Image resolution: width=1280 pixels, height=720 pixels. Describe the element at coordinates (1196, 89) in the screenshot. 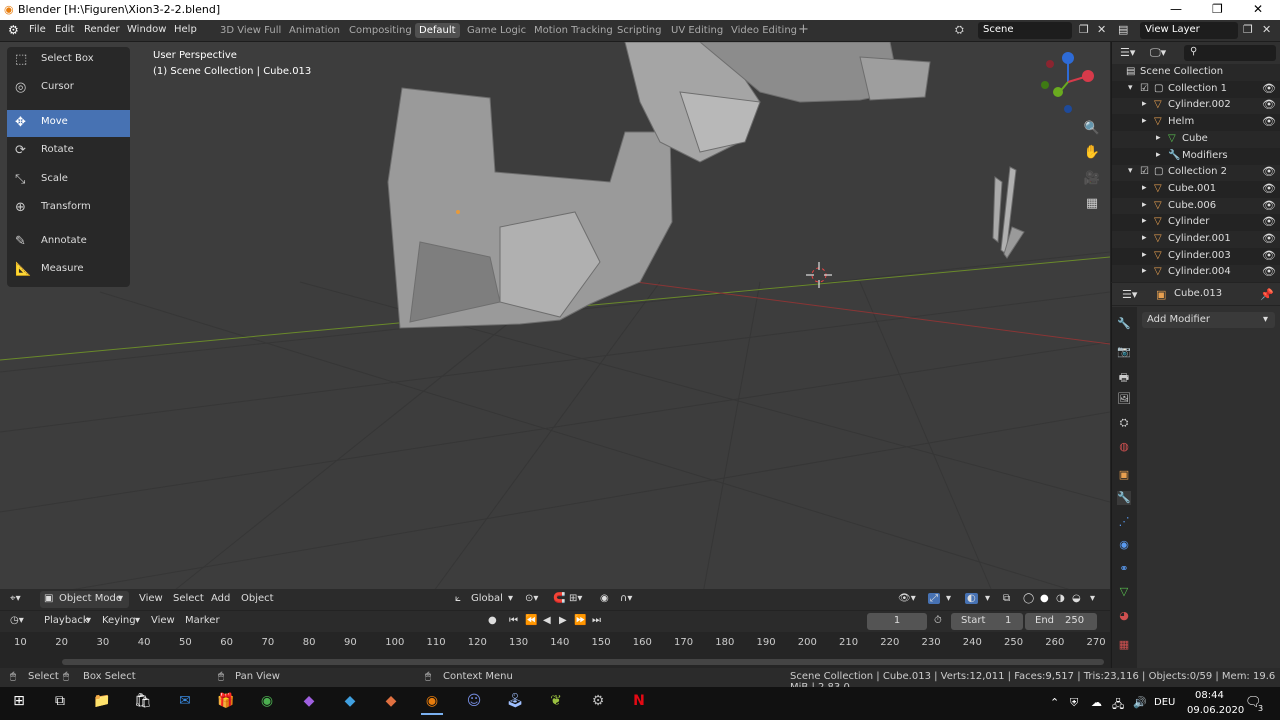

I see `outliner-item: ▾ ☑ ▢ Collection 1 👁` at that location.